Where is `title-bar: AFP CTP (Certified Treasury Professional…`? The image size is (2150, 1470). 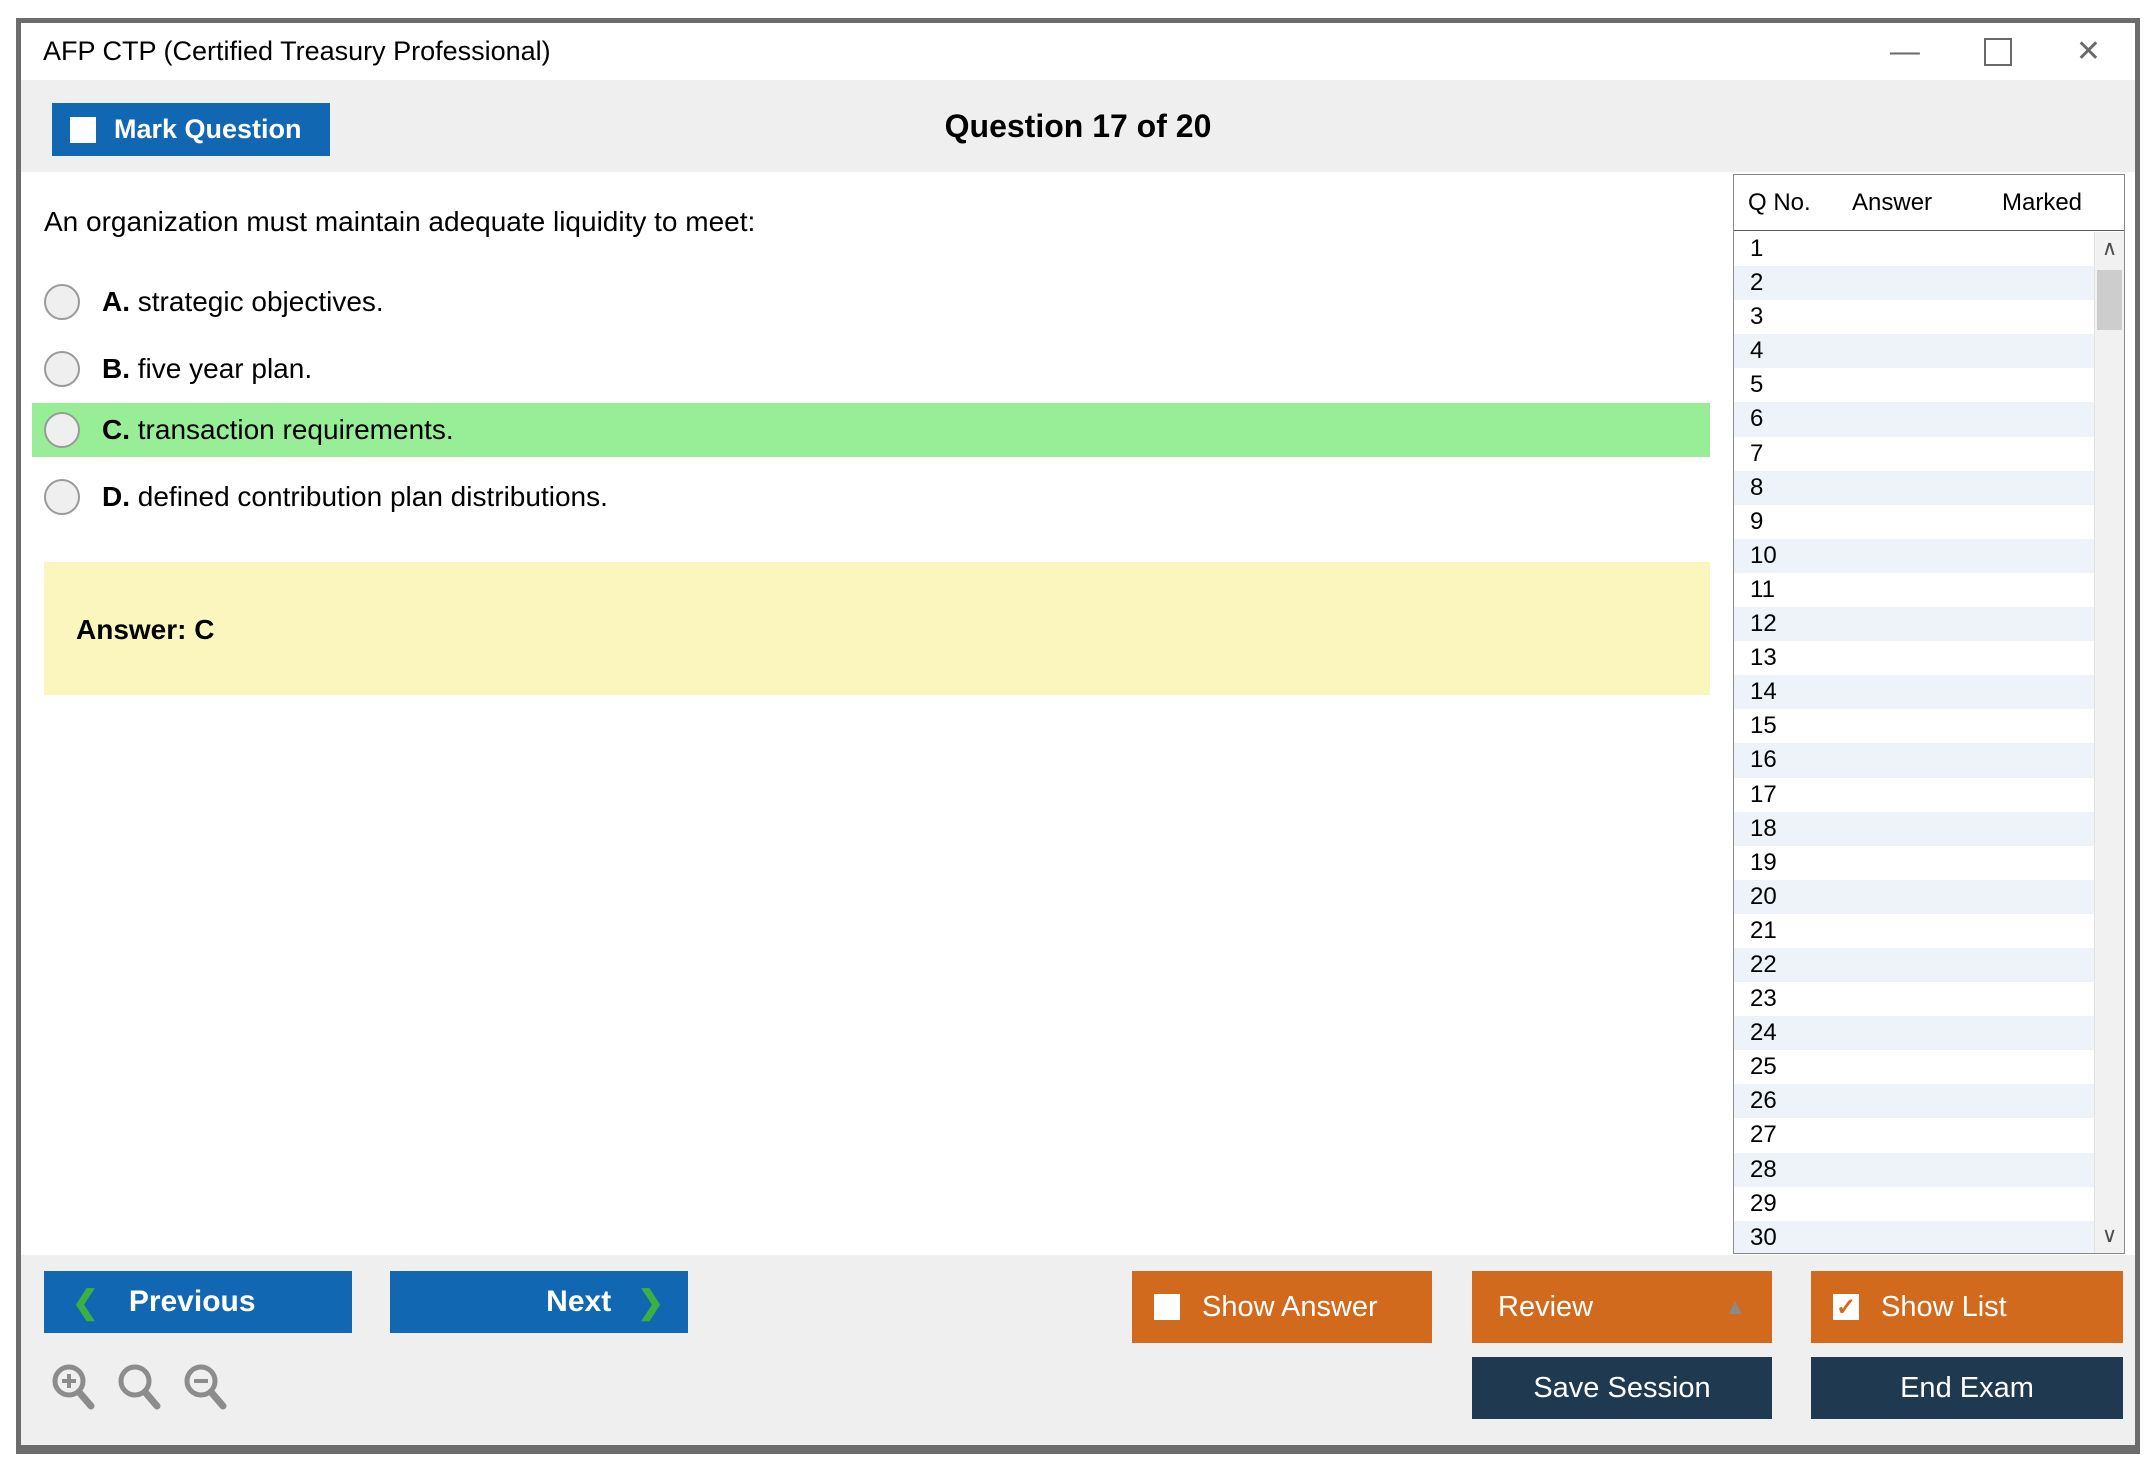
title-bar: AFP CTP (Certified Treasury Professional… is located at coordinates (1078, 51).